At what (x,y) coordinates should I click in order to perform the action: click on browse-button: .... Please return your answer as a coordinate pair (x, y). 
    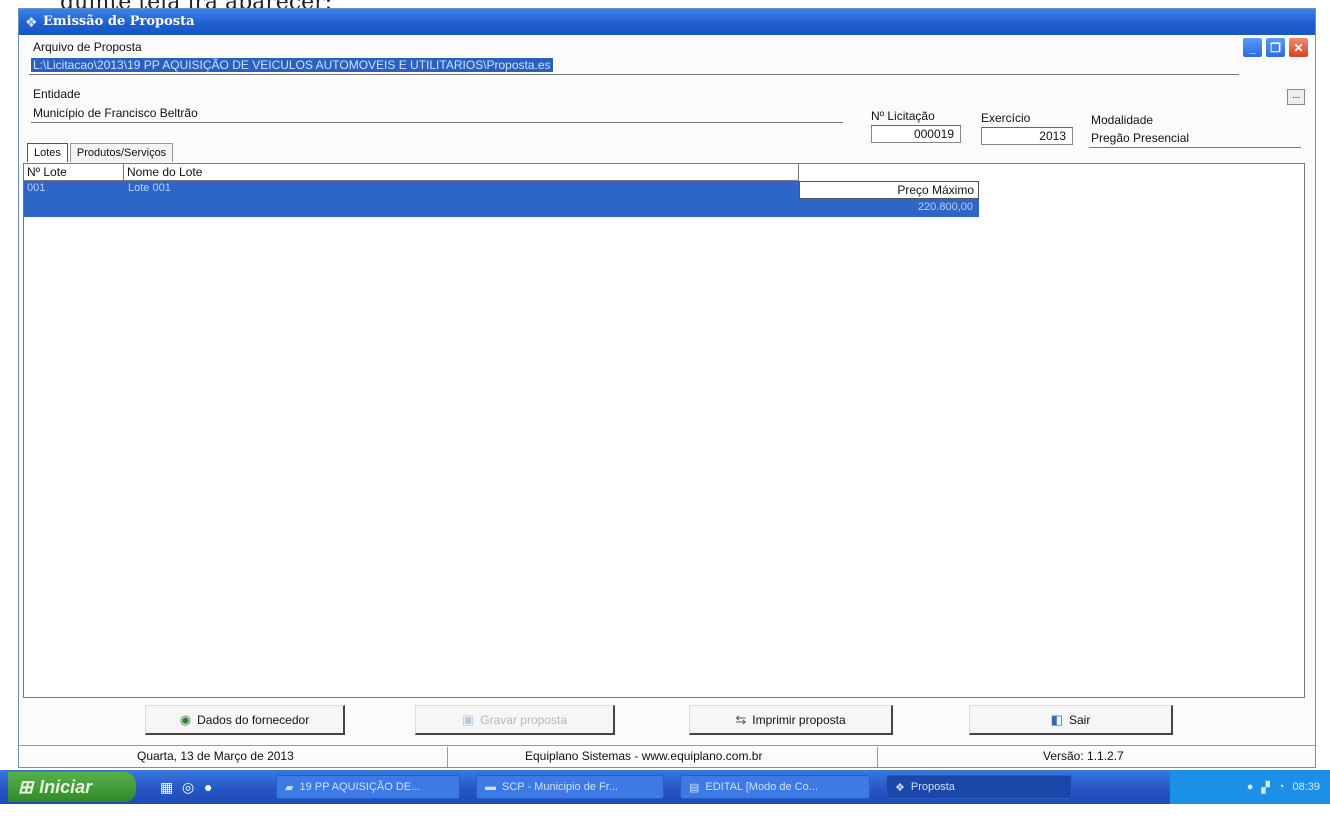
    Looking at the image, I should click on (1296, 97).